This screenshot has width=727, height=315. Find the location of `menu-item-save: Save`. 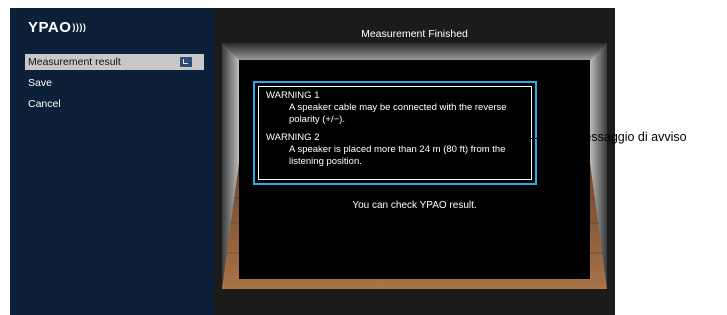

menu-item-save: Save is located at coordinates (114, 83).